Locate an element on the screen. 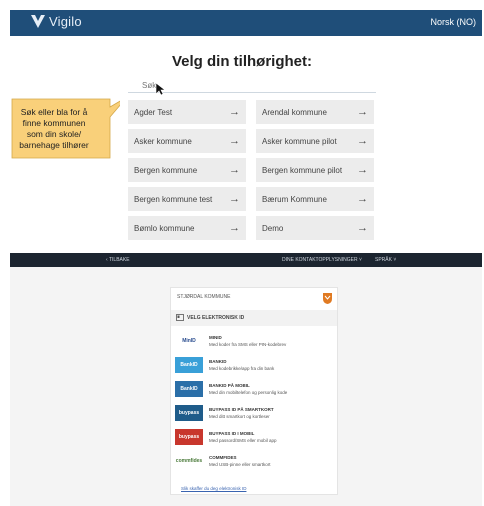 The height and width of the screenshot is (506, 484). municipality-item: Arendal kommune → is located at coordinates (315, 112).